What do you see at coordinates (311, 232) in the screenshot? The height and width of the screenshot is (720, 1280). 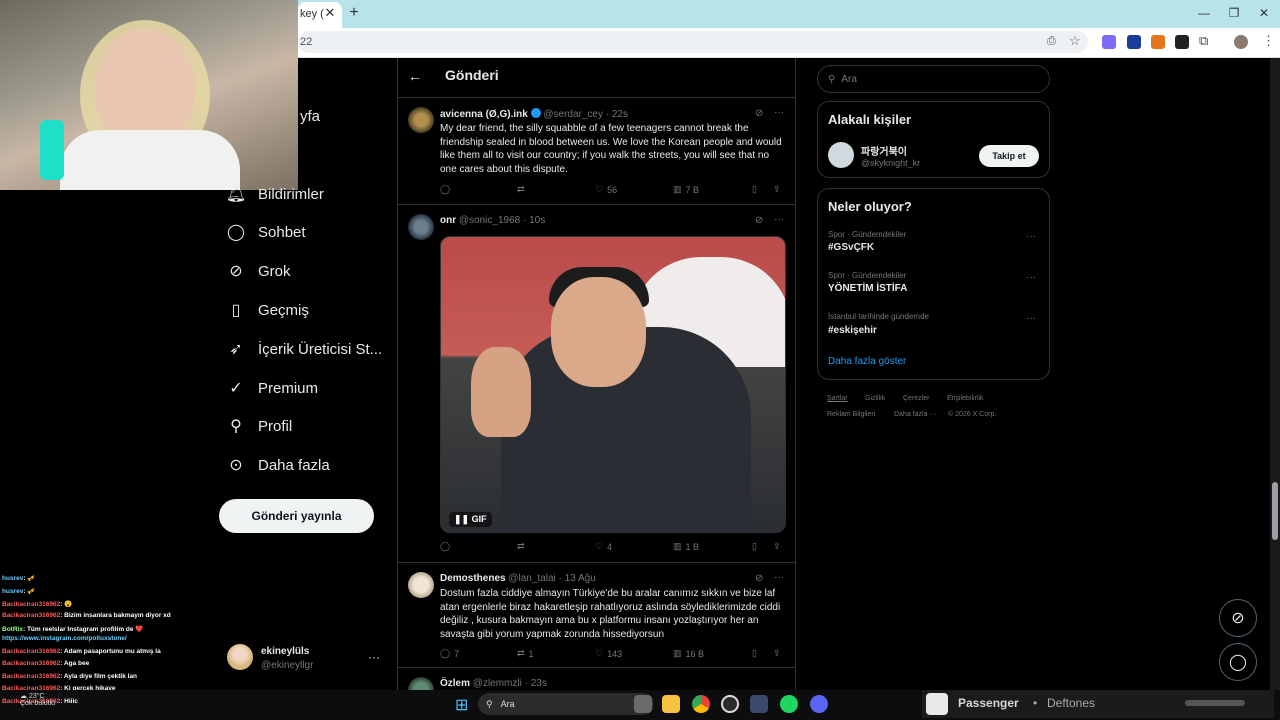 I see `nav-item-chat: ◯ Sohbet` at bounding box center [311, 232].